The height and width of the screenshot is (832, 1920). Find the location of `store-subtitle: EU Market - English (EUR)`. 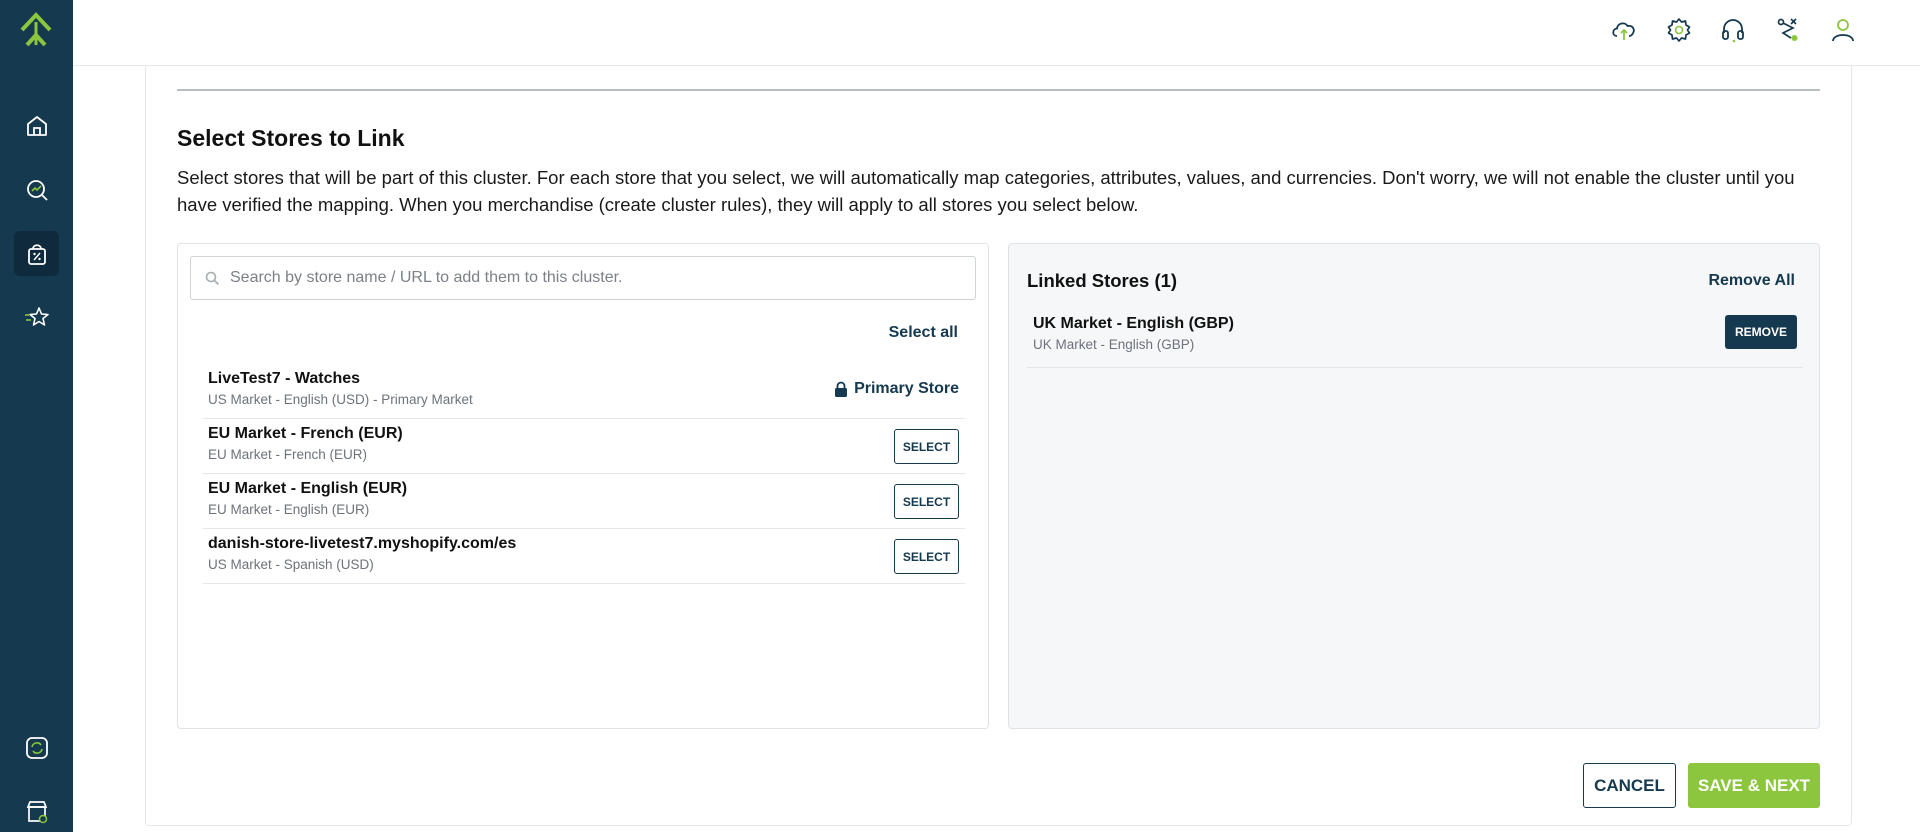

store-subtitle: EU Market - English (EUR) is located at coordinates (289, 509).